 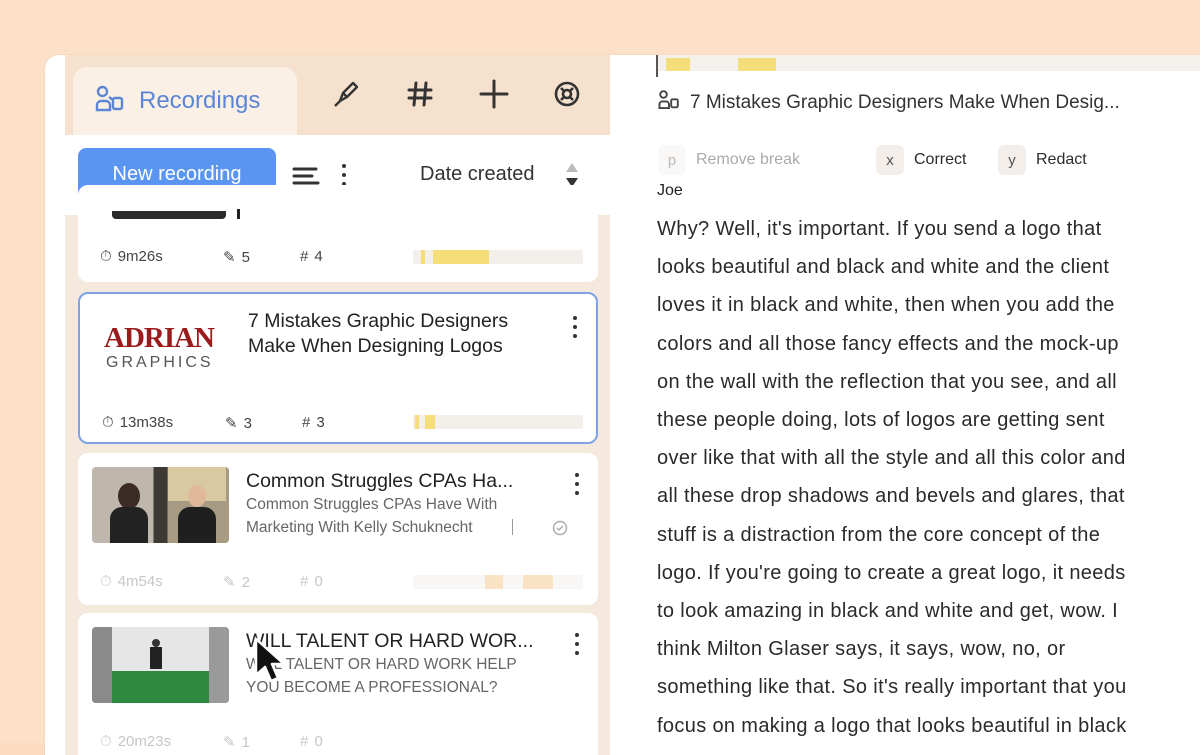 I want to click on title-line: Make When Designing Logos, so click(x=375, y=346).